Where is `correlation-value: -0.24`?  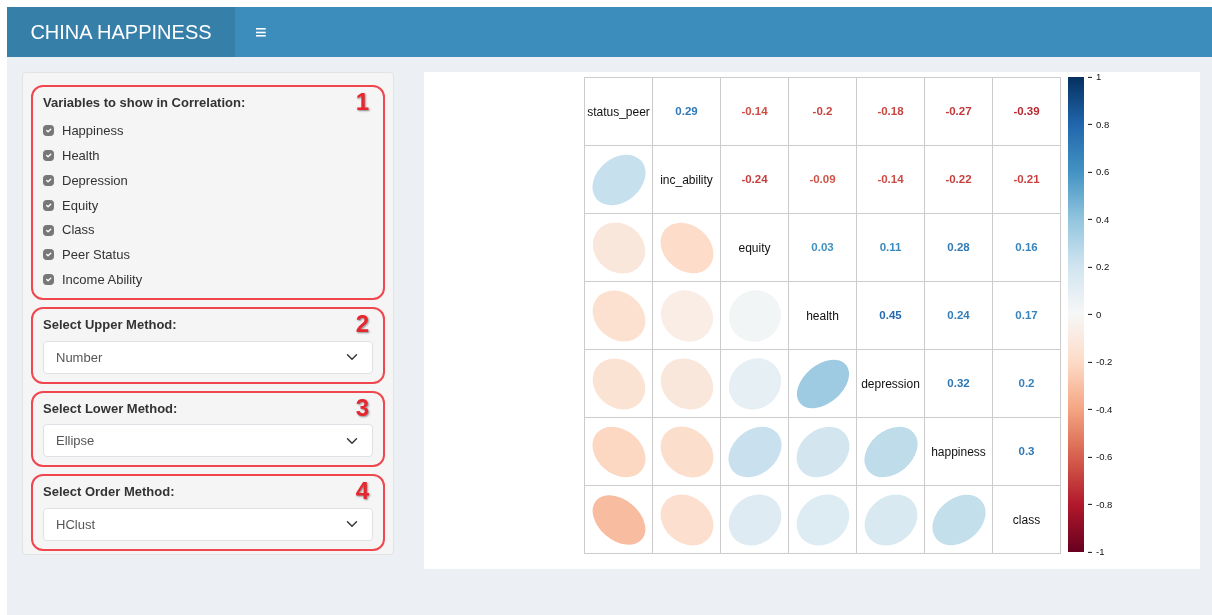 correlation-value: -0.24 is located at coordinates (754, 179).